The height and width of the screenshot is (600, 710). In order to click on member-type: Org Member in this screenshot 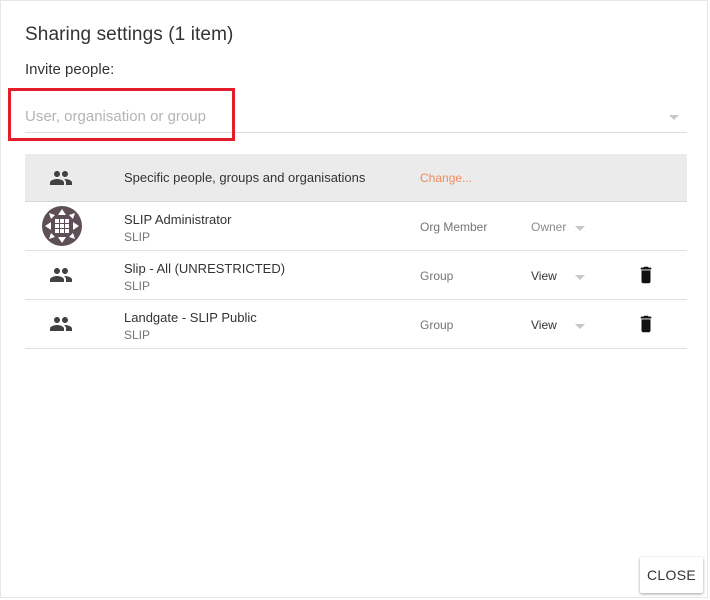, I will do `click(454, 227)`.